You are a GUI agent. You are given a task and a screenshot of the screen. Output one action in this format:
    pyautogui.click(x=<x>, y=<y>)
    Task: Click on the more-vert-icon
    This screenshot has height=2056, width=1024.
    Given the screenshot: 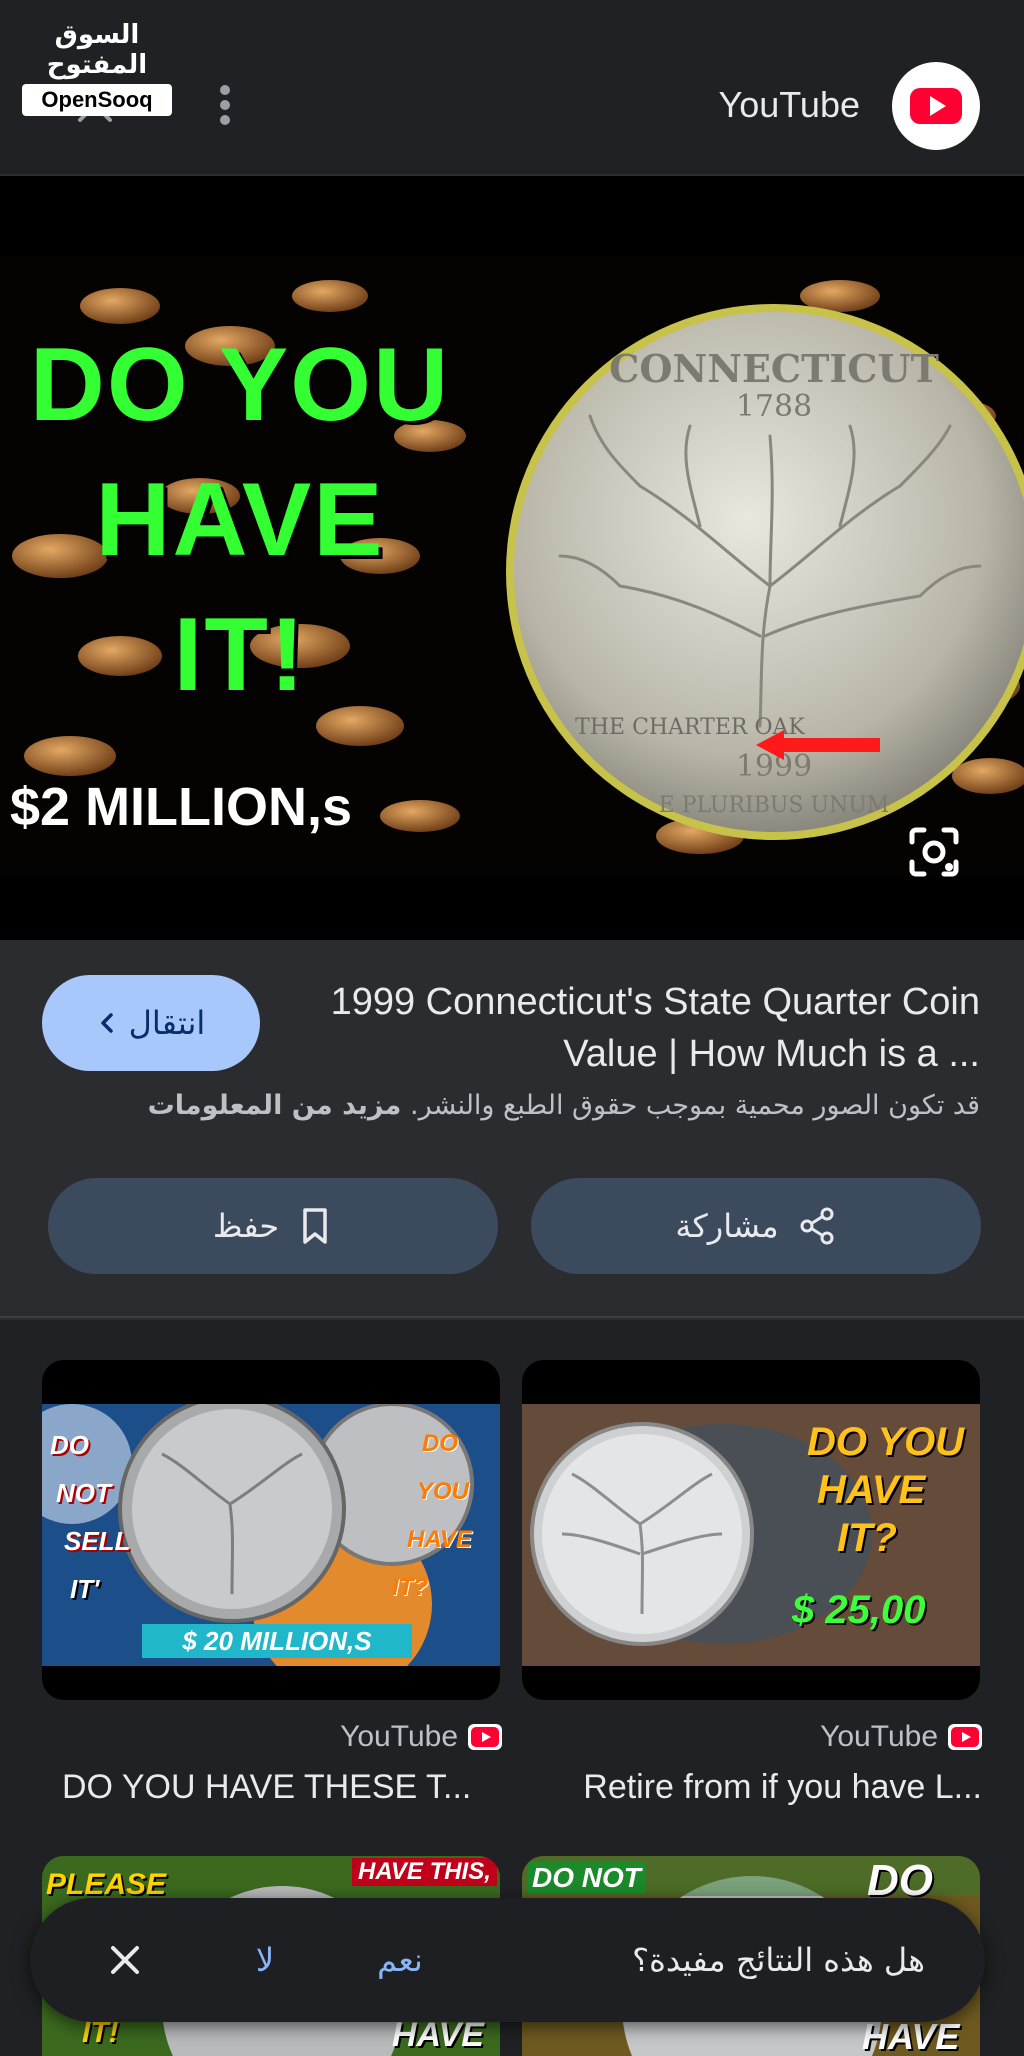 What is the action you would take?
    pyautogui.click(x=225, y=105)
    